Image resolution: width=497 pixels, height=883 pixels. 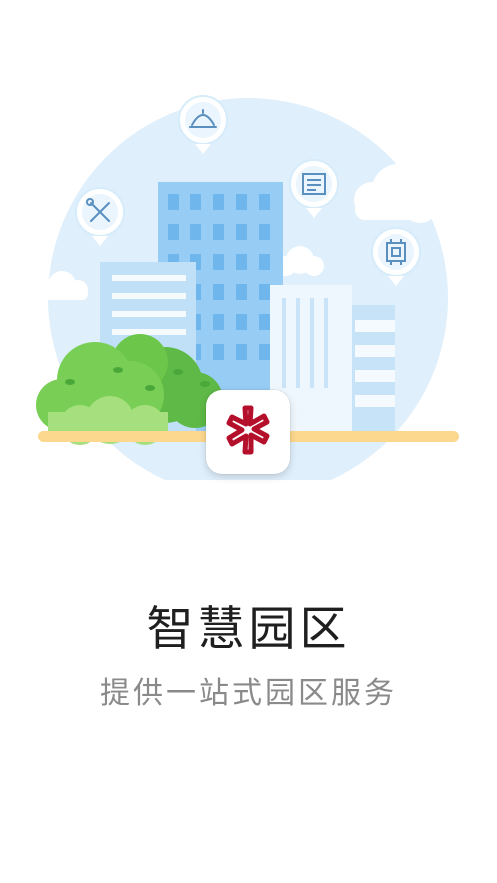 I want to click on app-subtitle: 提供一站式园区服务, so click(x=248, y=693).